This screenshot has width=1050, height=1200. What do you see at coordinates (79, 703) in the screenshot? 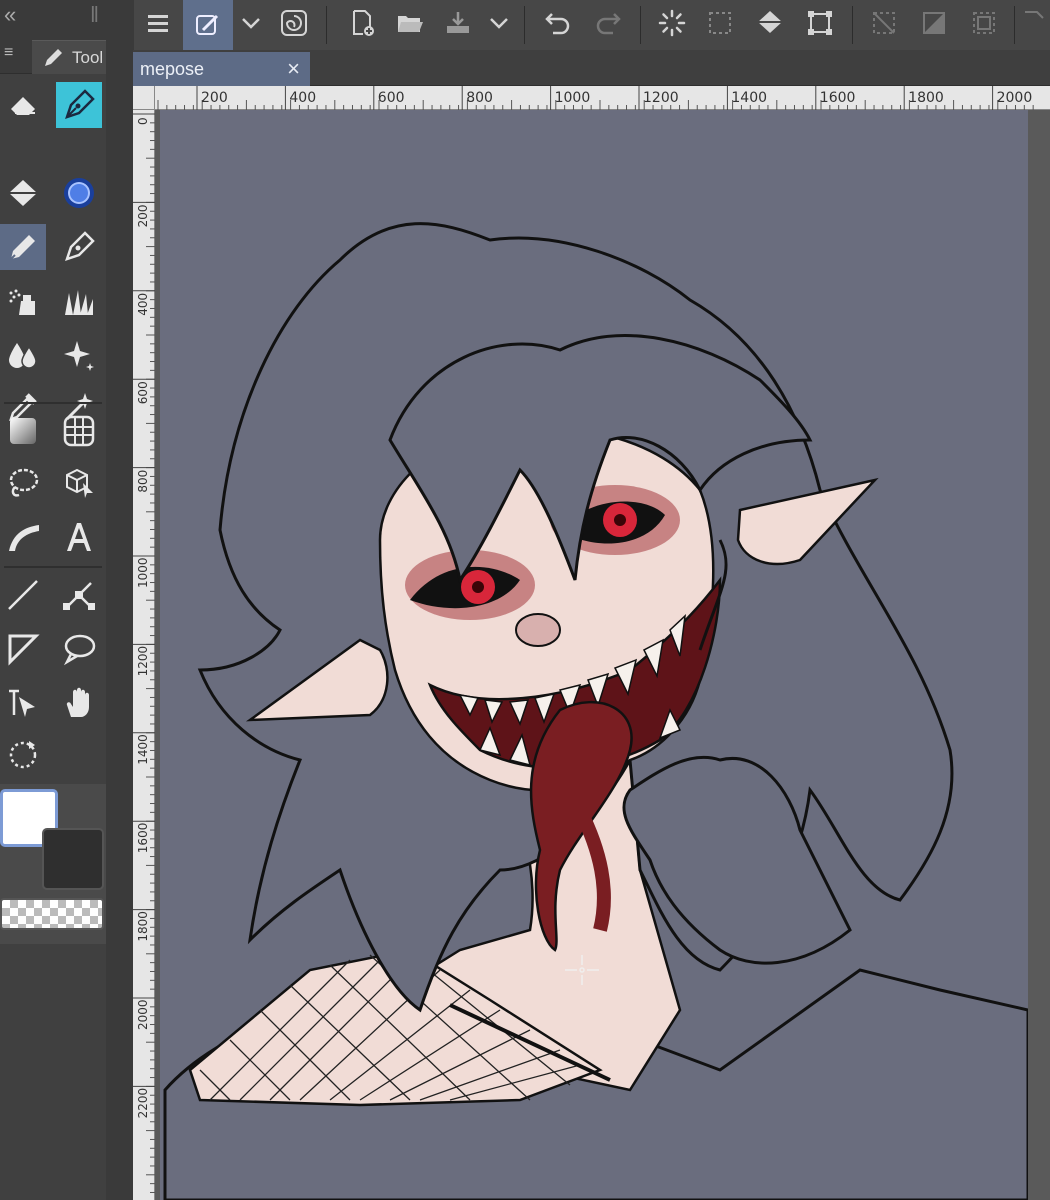
I see `hand-tool` at bounding box center [79, 703].